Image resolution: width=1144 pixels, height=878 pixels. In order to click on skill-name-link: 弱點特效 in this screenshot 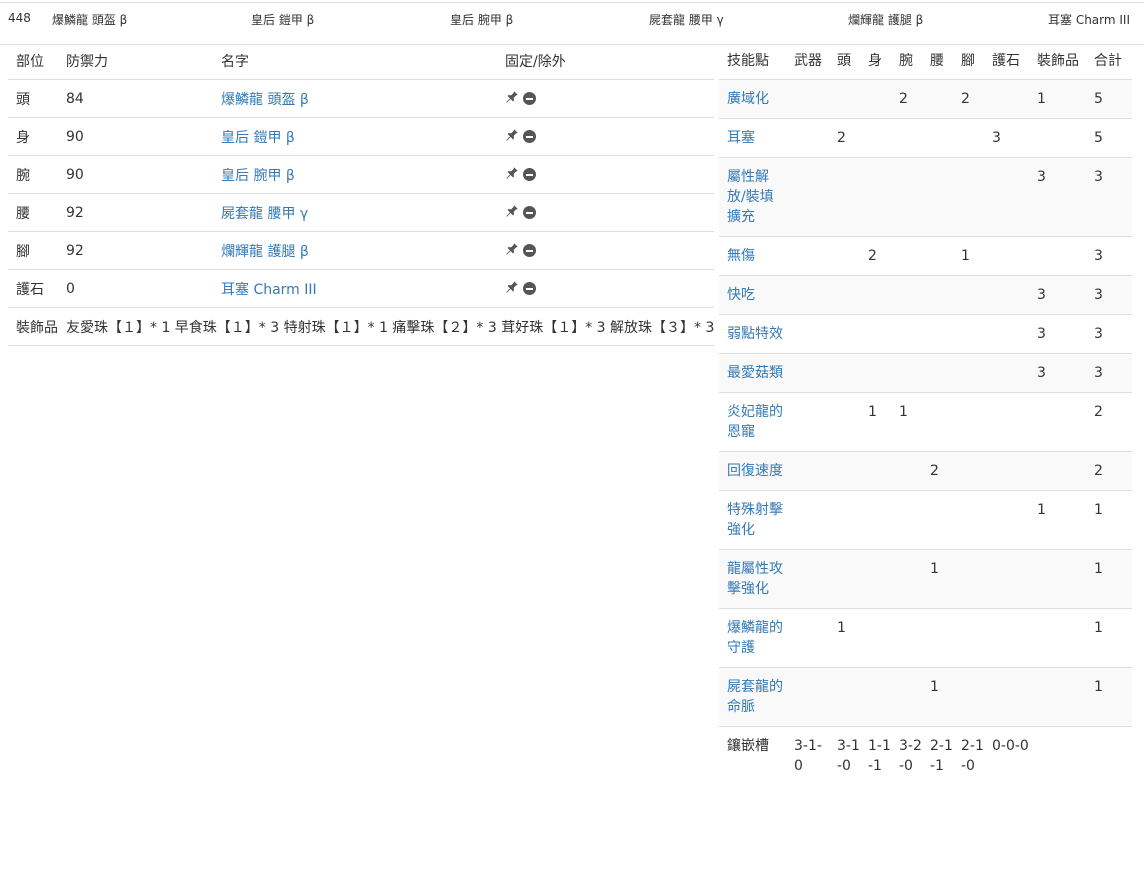, I will do `click(755, 334)`.